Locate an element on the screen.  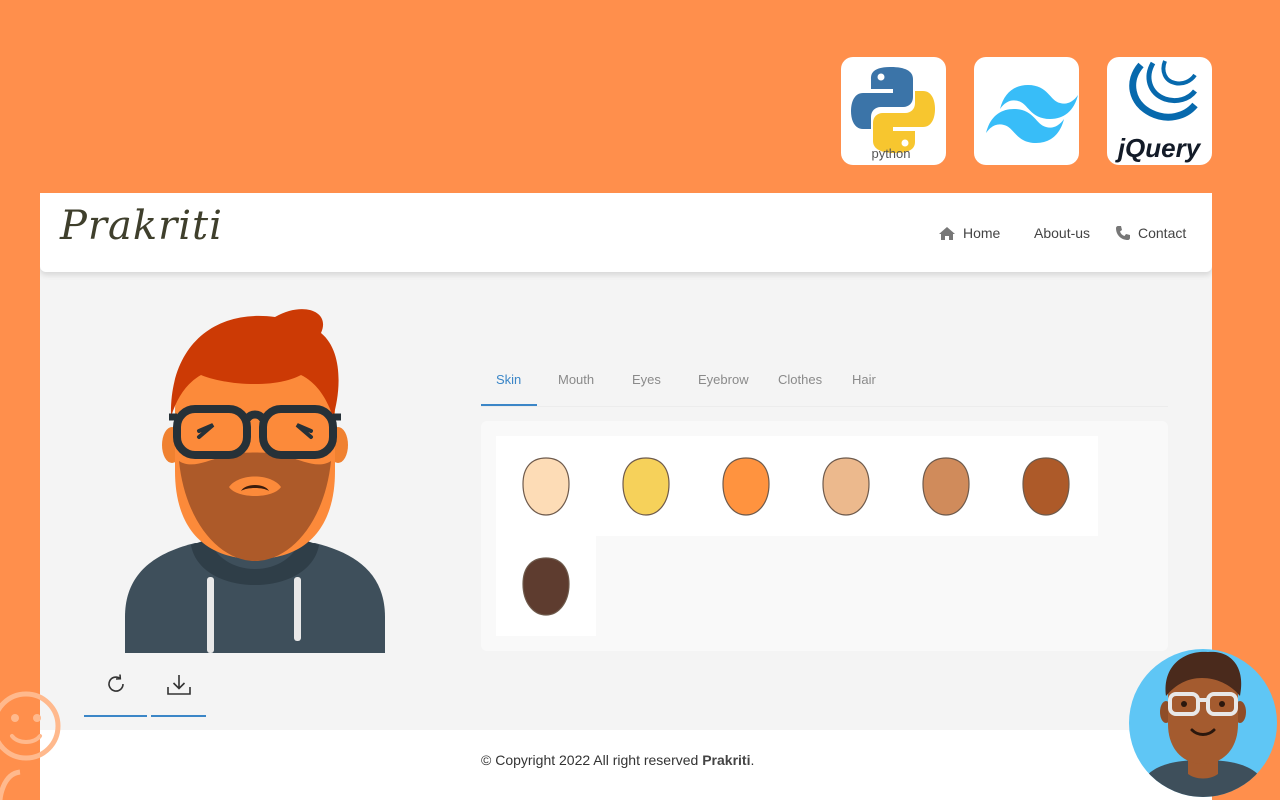
avatar-decoration is located at coordinates (1203, 723).